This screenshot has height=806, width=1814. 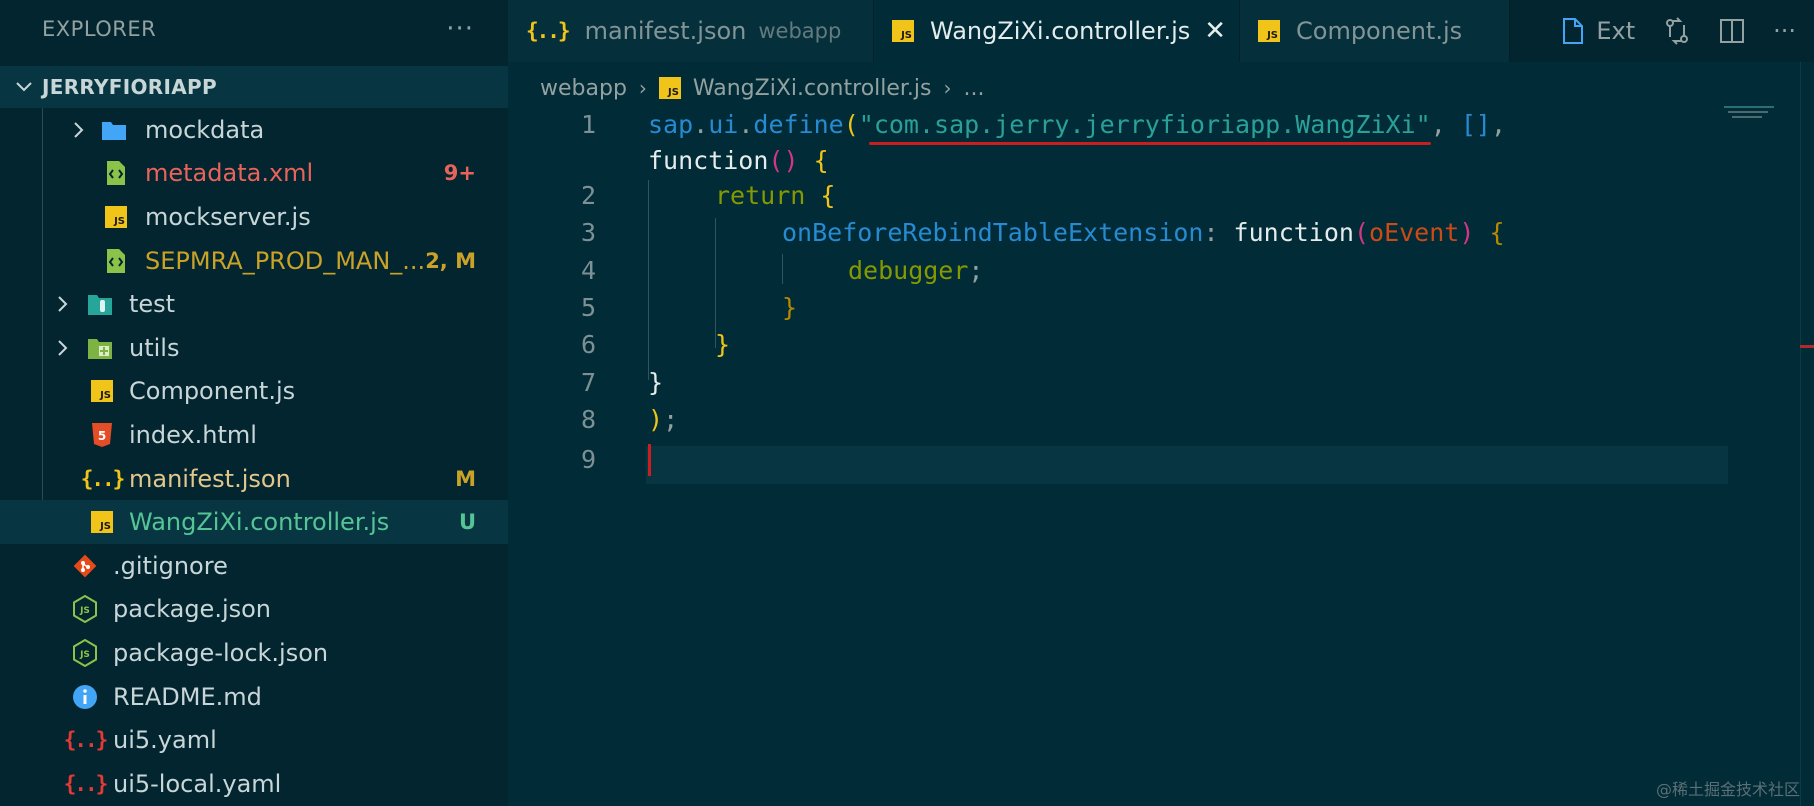 What do you see at coordinates (465, 478) in the screenshot?
I see `git-status-badge: M` at bounding box center [465, 478].